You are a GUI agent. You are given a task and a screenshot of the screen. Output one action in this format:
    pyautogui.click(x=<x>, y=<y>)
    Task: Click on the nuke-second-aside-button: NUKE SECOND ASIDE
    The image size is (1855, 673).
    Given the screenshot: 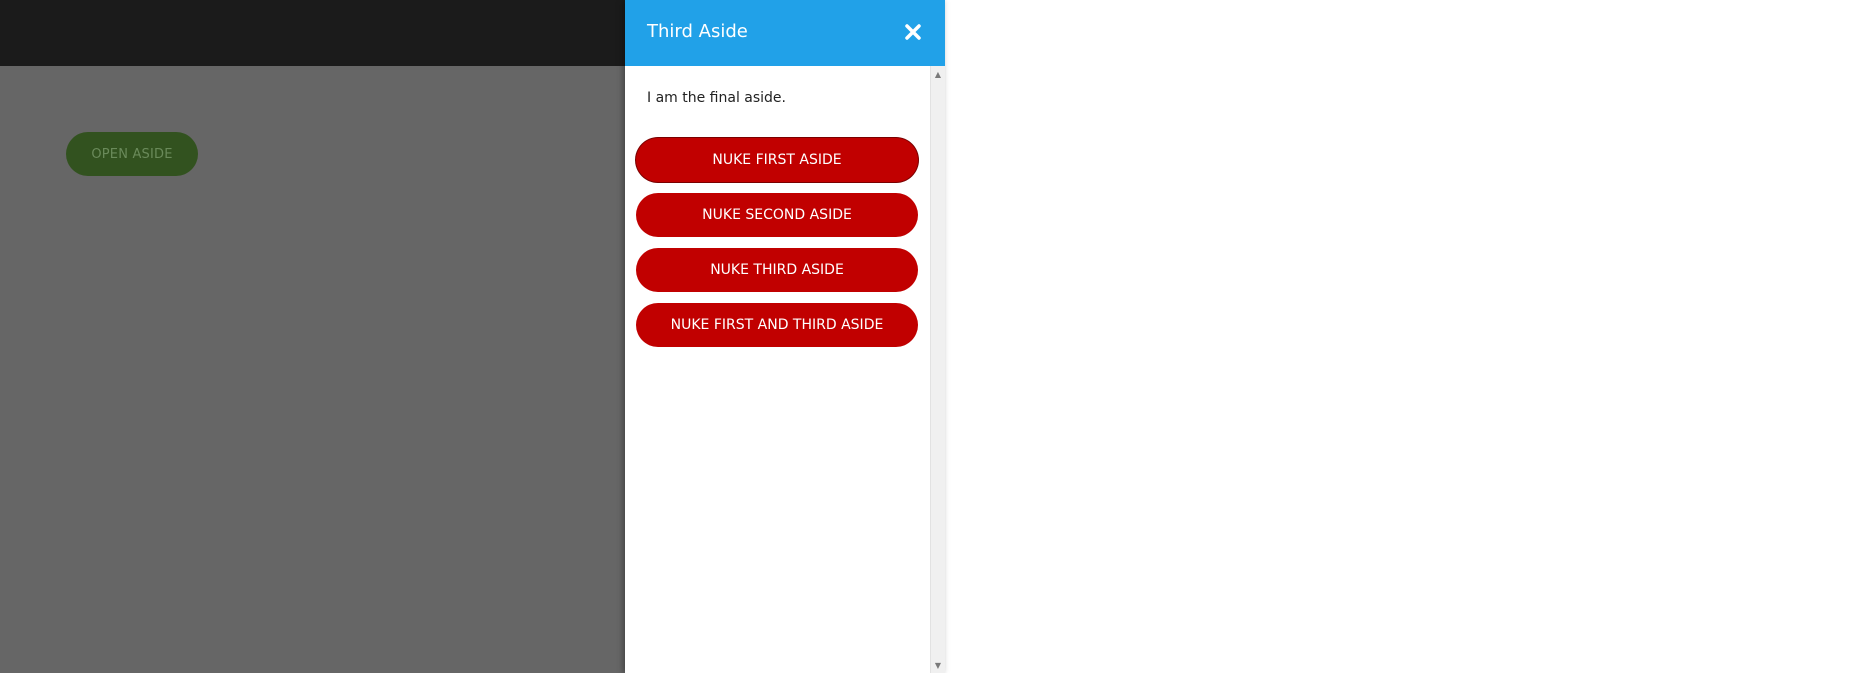 What is the action you would take?
    pyautogui.click(x=777, y=215)
    